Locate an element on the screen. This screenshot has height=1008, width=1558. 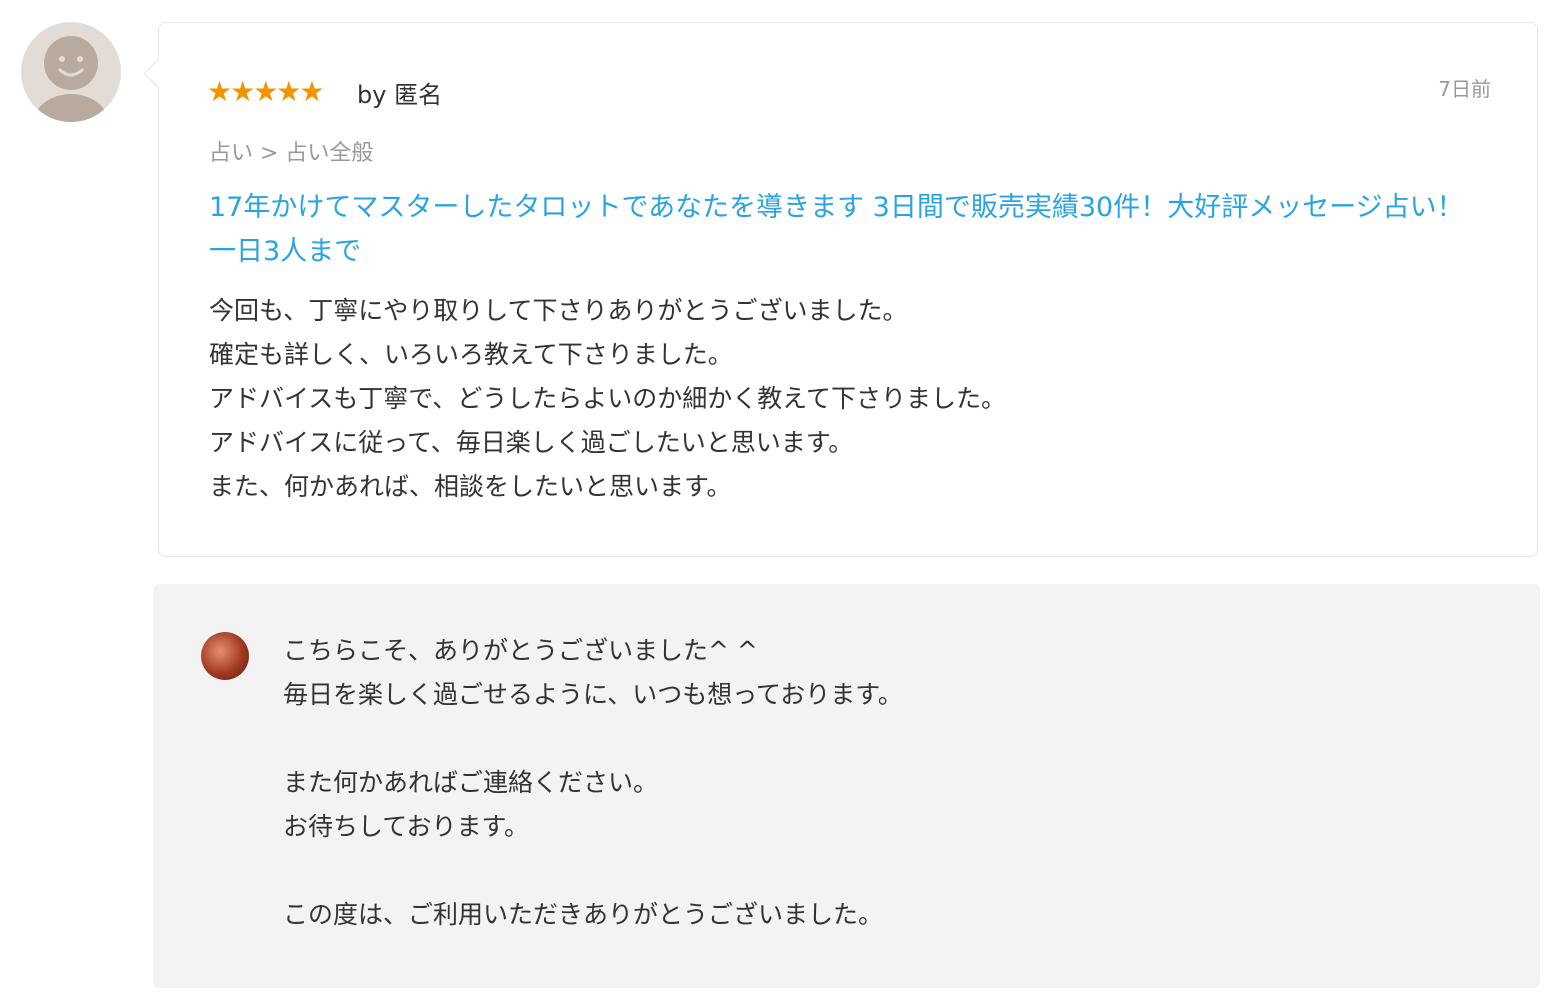
review-date: 7日前 is located at coordinates (1464, 89).